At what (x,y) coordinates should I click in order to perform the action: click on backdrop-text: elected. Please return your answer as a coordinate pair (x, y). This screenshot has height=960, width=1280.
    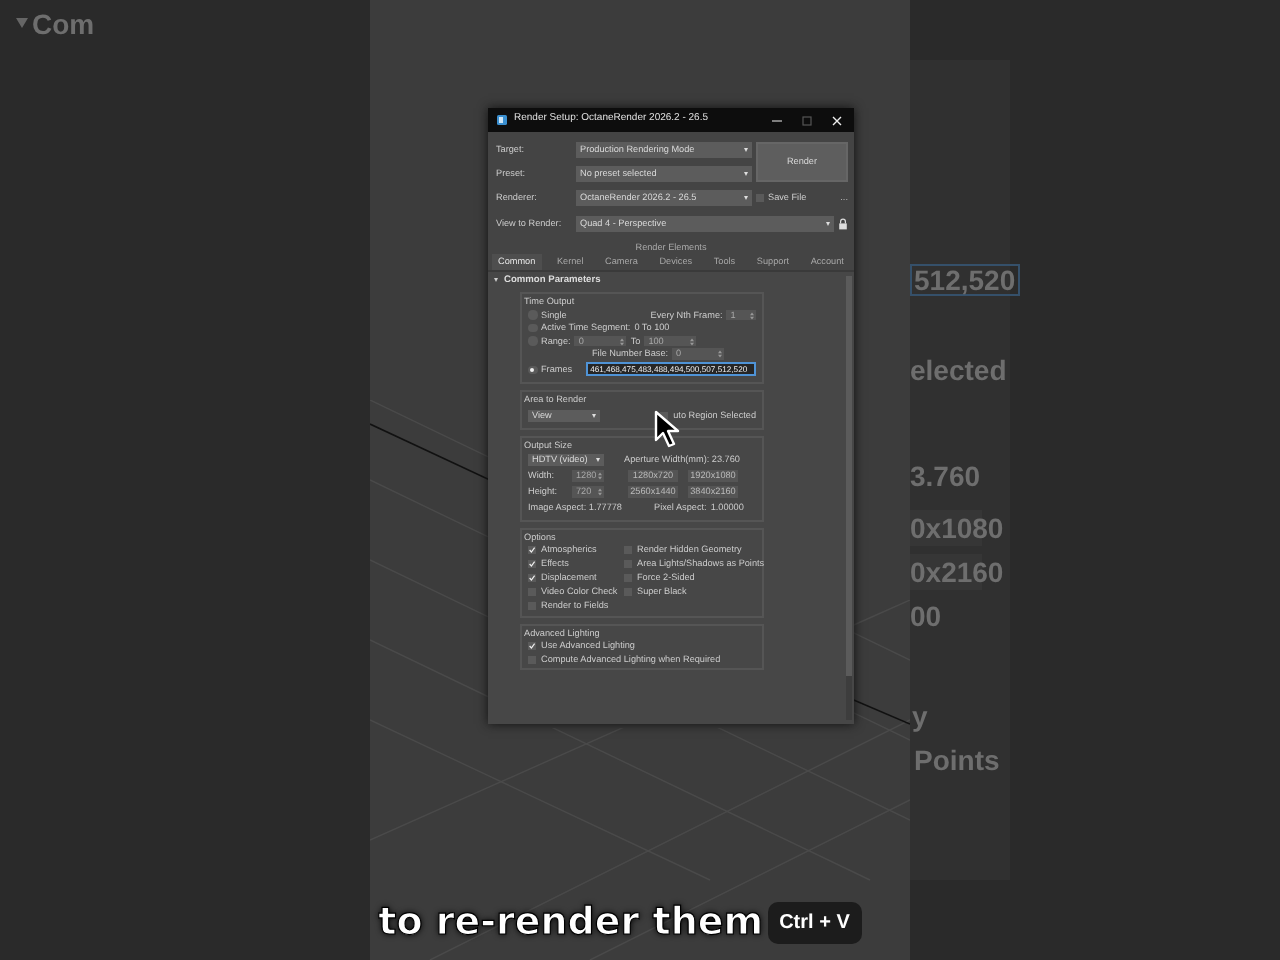
    Looking at the image, I should click on (958, 370).